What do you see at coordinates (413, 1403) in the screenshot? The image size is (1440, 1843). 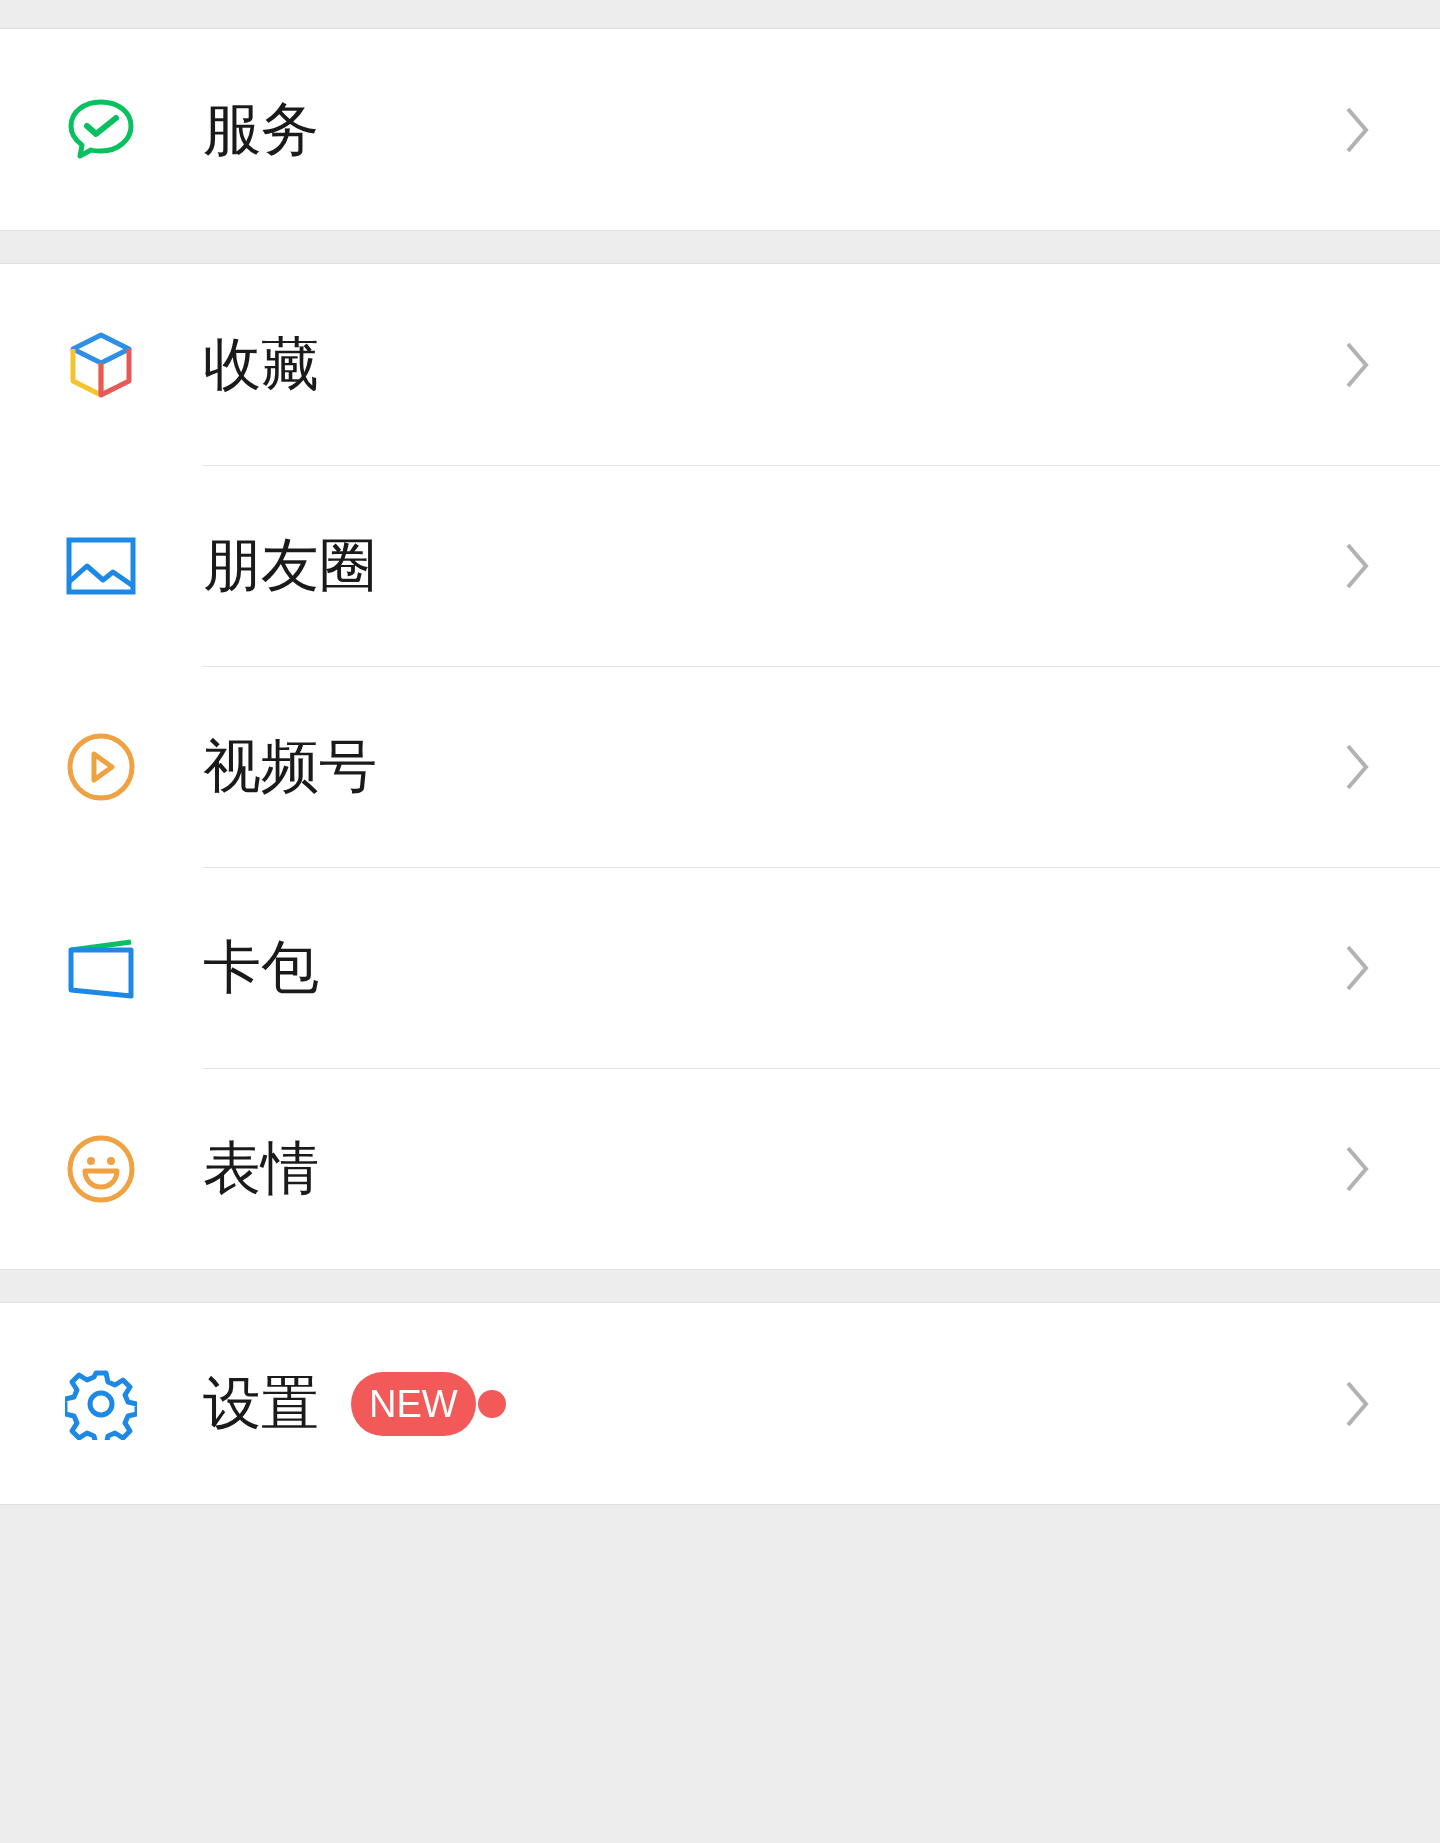 I see `new-badge: NEW` at bounding box center [413, 1403].